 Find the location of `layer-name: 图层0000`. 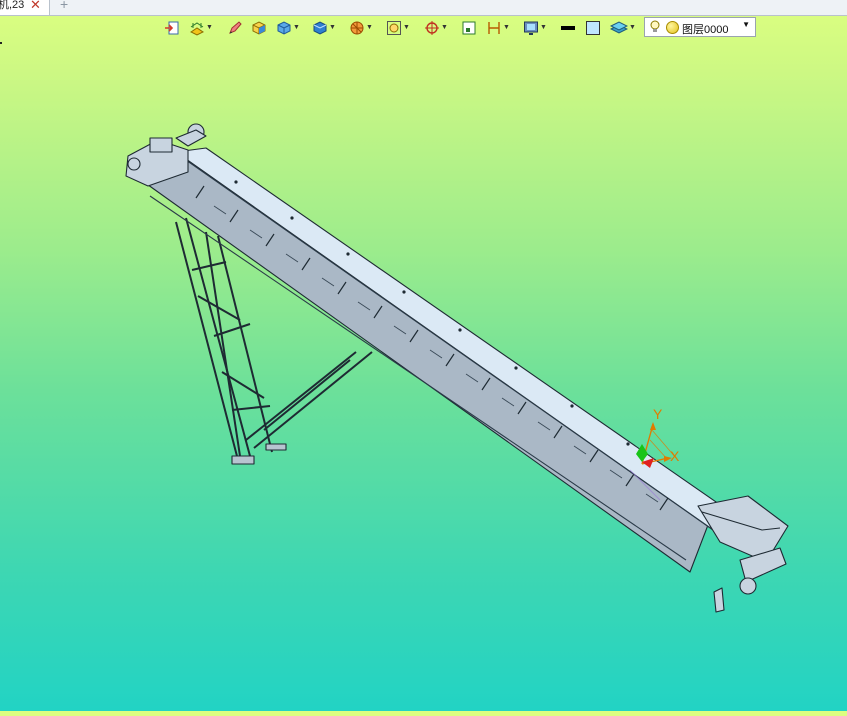

layer-name: 图层0000 is located at coordinates (705, 30).